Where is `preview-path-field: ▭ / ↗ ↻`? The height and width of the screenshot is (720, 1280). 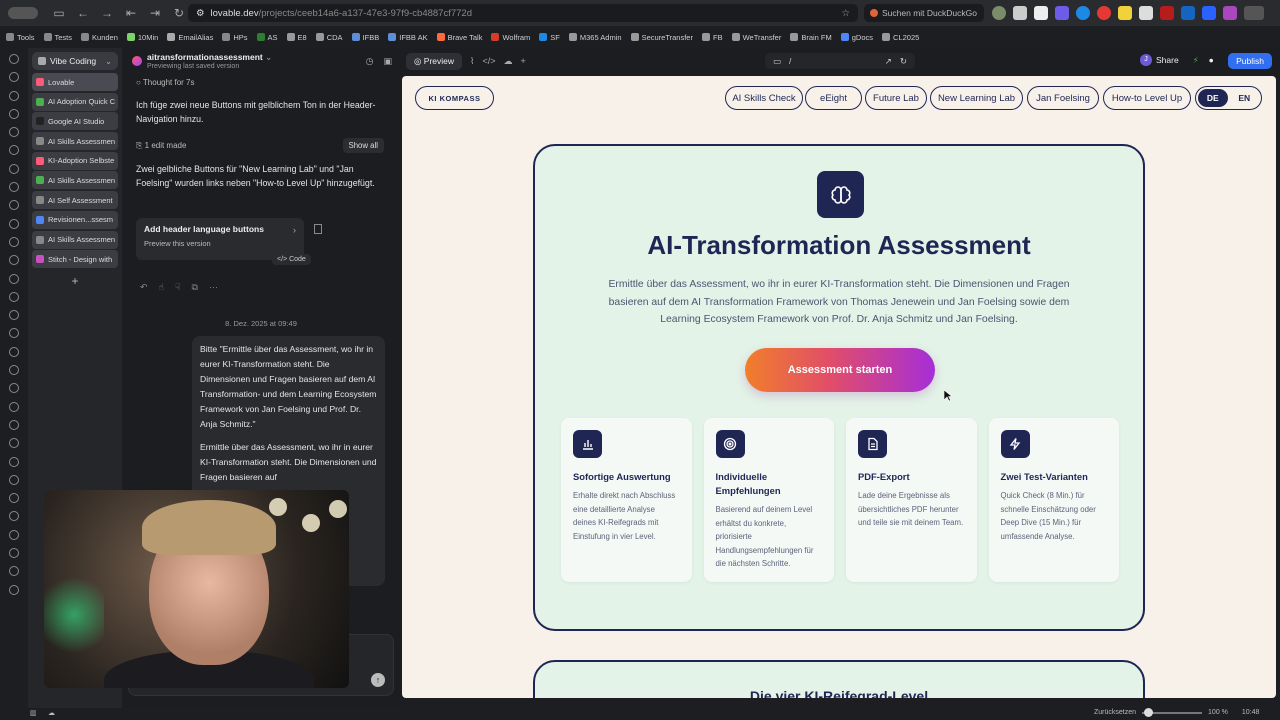 preview-path-field: ▭ / ↗ ↻ is located at coordinates (840, 61).